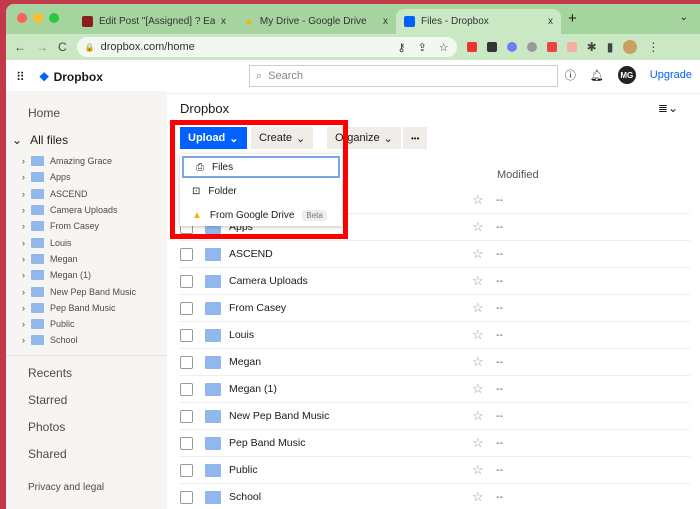 This screenshot has width=700, height=509. Describe the element at coordinates (266, 47) in the screenshot. I see `address-bar: 🔒 dropbox.com/home ⚷ ⇪ ☆` at that location.